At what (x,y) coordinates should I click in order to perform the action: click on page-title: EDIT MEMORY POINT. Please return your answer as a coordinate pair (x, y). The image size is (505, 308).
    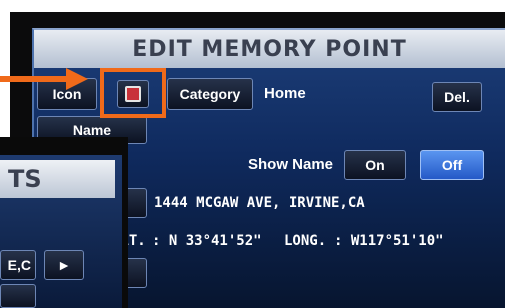
    Looking at the image, I should click on (269, 49).